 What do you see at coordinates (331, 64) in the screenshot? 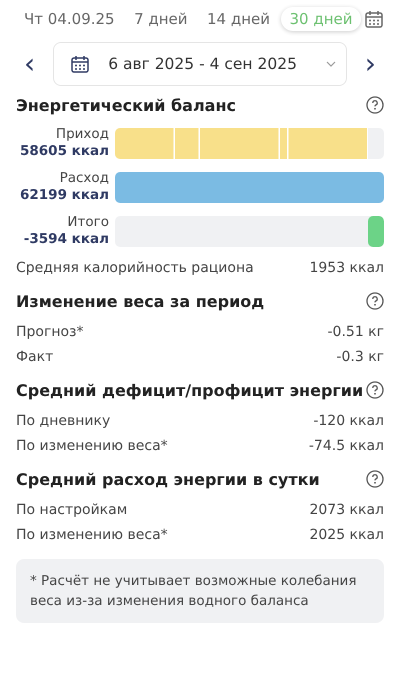
I see `chevron-down-icon` at bounding box center [331, 64].